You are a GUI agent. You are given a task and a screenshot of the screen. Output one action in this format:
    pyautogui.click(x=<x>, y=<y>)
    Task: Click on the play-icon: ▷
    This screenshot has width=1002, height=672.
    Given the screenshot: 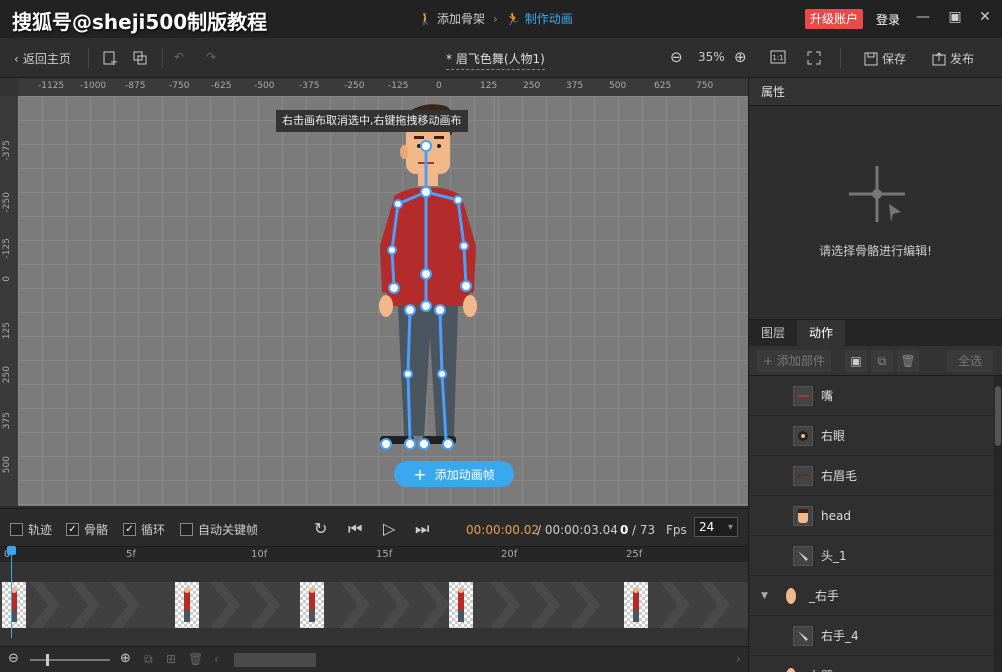 What is the action you would take?
    pyautogui.click(x=389, y=528)
    